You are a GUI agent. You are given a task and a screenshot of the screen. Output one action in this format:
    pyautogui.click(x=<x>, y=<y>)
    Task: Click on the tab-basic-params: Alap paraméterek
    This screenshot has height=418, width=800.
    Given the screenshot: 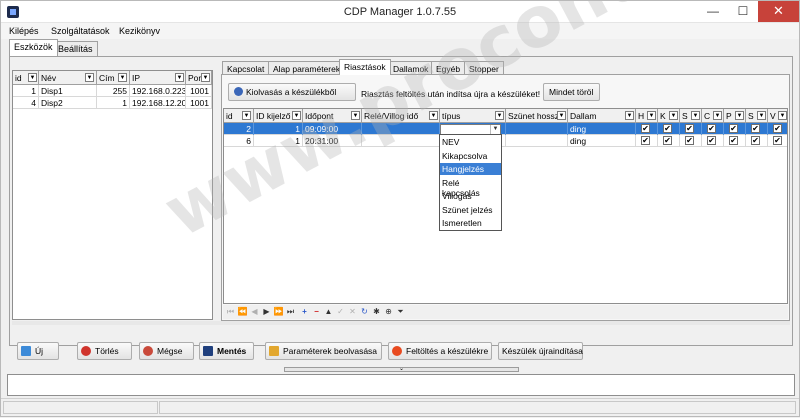 What is the action you would take?
    pyautogui.click(x=307, y=68)
    